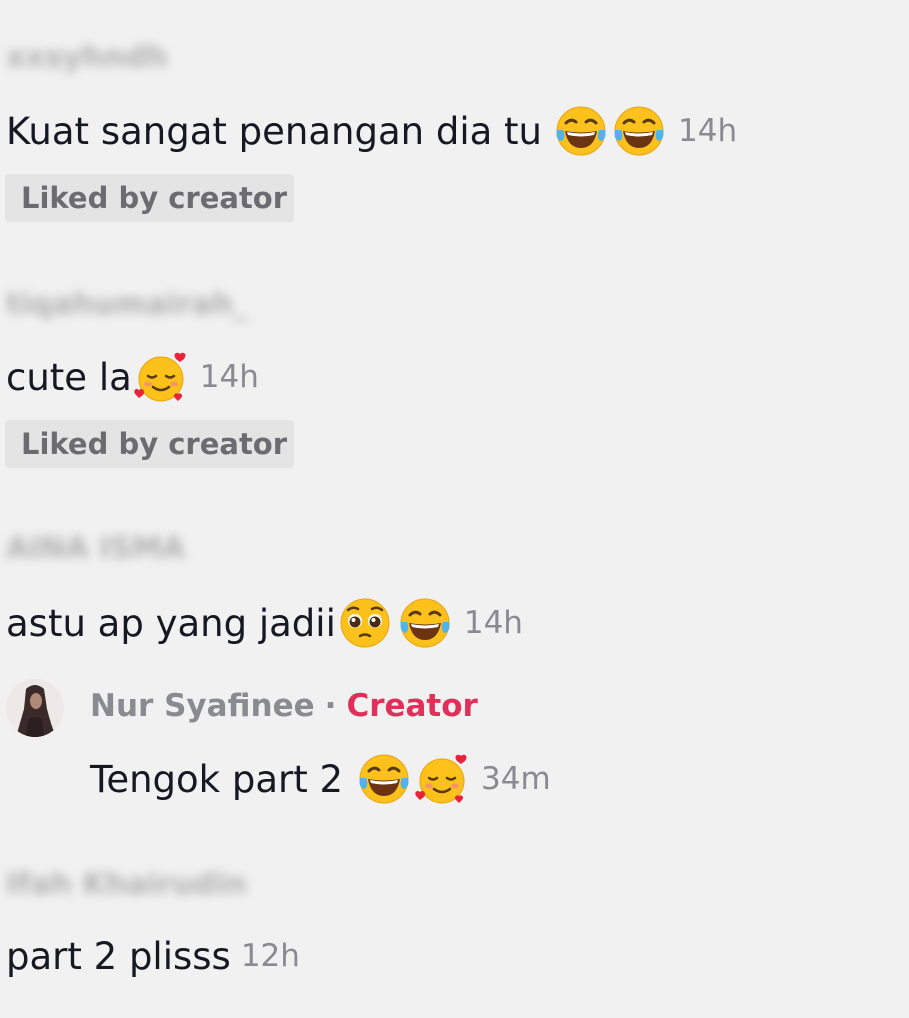 The width and height of the screenshot is (909, 1018). I want to click on comment-text-row: part 2 plisss 12h, so click(153, 956).